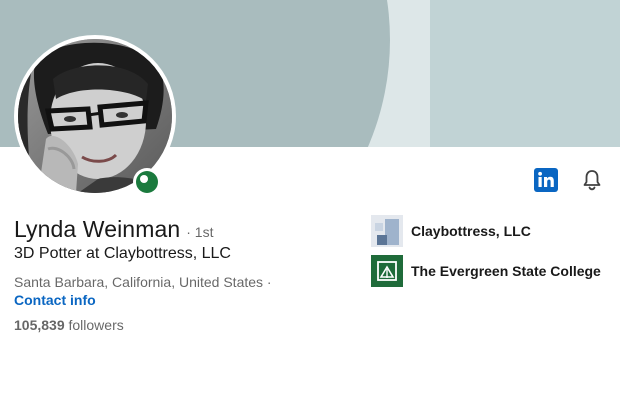 The image size is (620, 402). I want to click on education-school: The Evergreen State College, so click(486, 271).